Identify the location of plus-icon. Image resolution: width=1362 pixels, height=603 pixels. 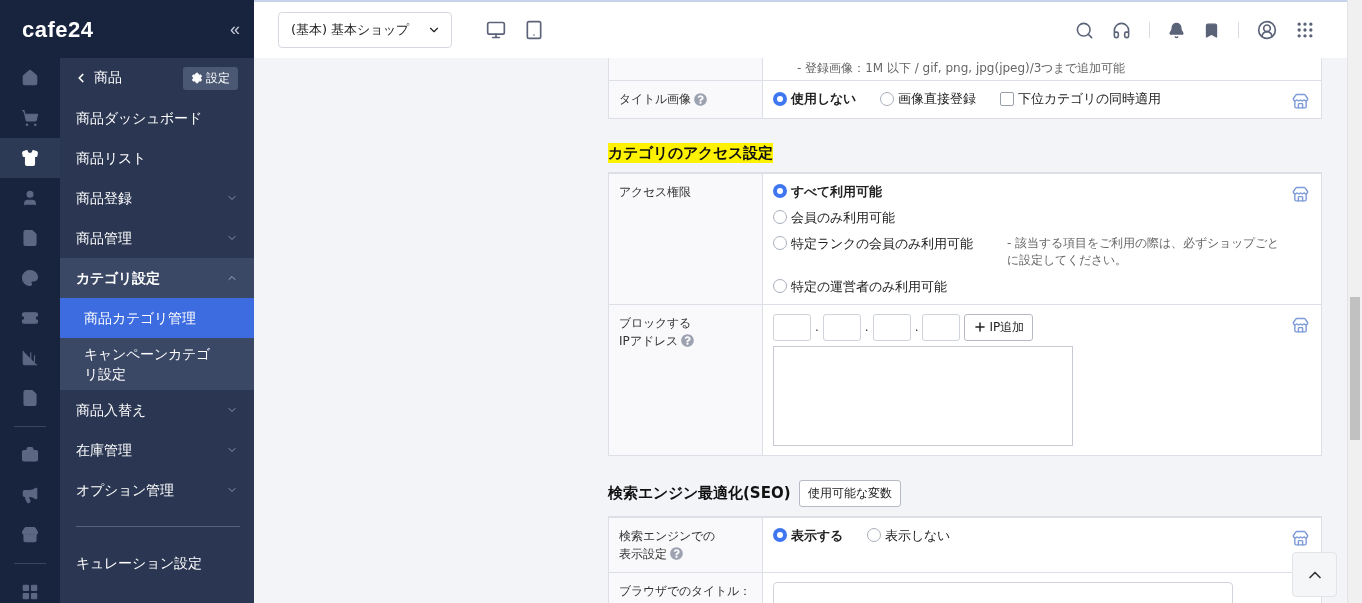
(980, 327).